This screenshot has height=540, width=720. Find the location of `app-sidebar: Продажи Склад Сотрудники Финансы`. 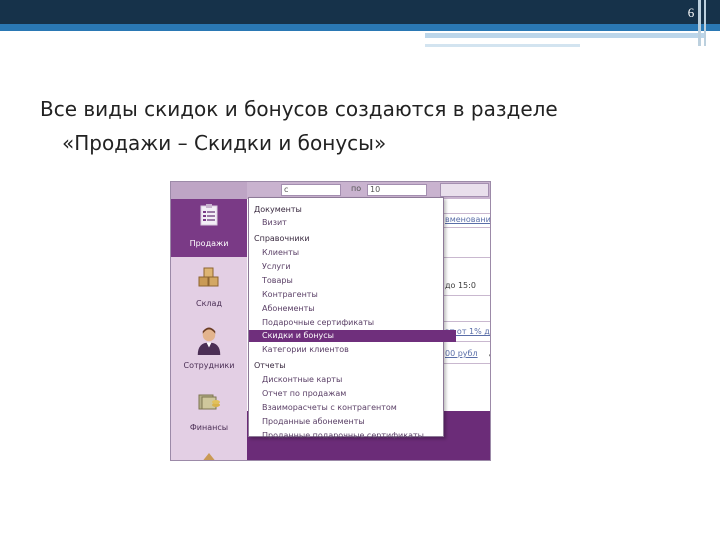

app-sidebar: Продажи Склад Сотрудники Финансы is located at coordinates (209, 329).